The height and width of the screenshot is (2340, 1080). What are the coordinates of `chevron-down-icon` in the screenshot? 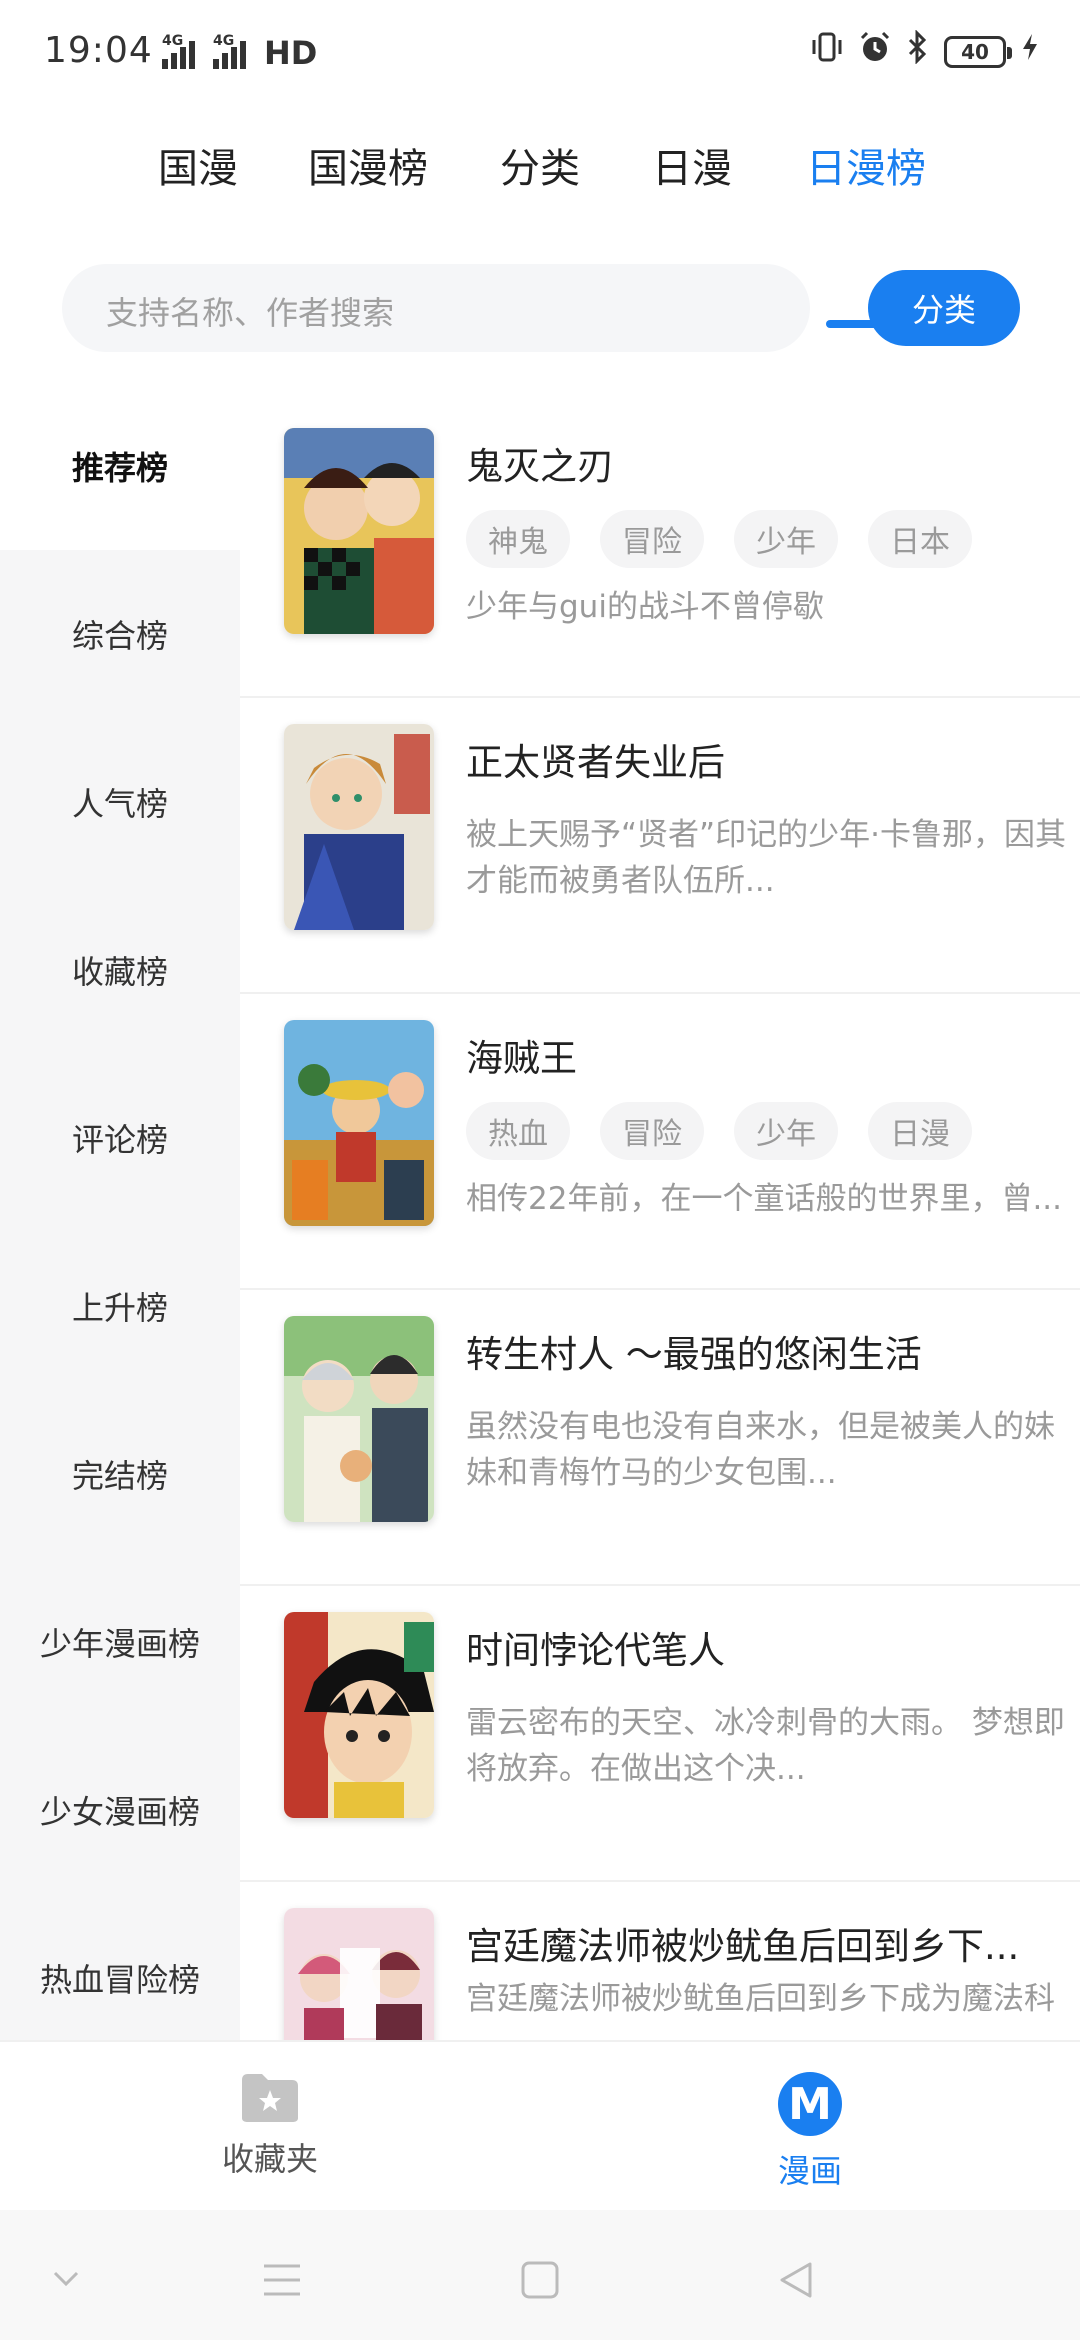 It's located at (66, 2281).